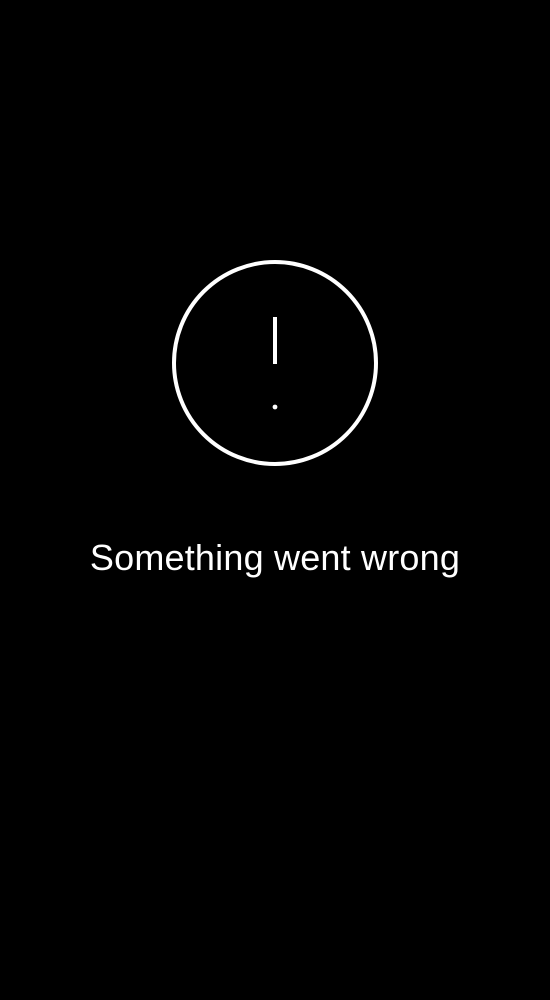 The image size is (550, 1000). I want to click on exclamation-circle-icon, so click(275, 363).